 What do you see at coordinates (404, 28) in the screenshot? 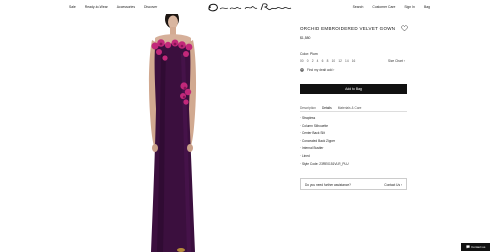
I see `heart-icon` at bounding box center [404, 28].